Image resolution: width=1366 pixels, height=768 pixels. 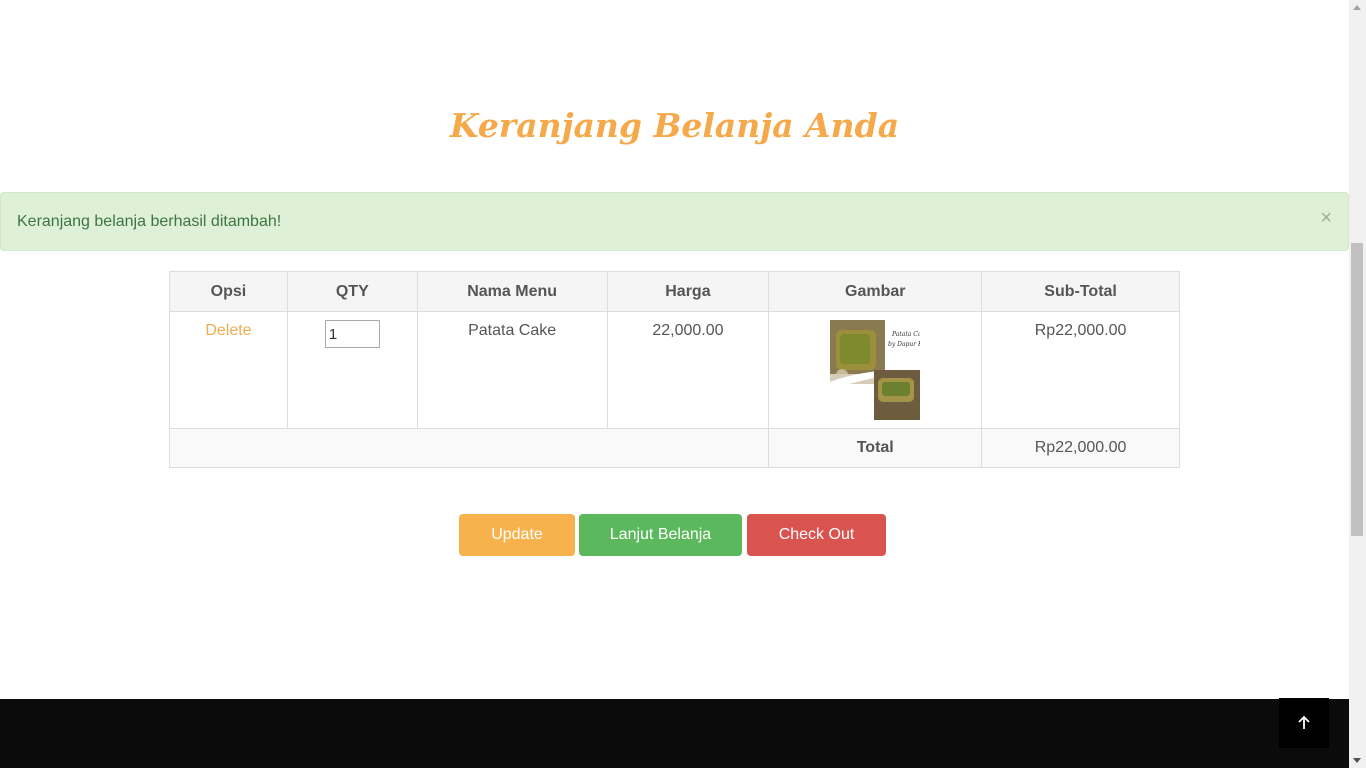 I want to click on total-spacer, so click(x=469, y=448).